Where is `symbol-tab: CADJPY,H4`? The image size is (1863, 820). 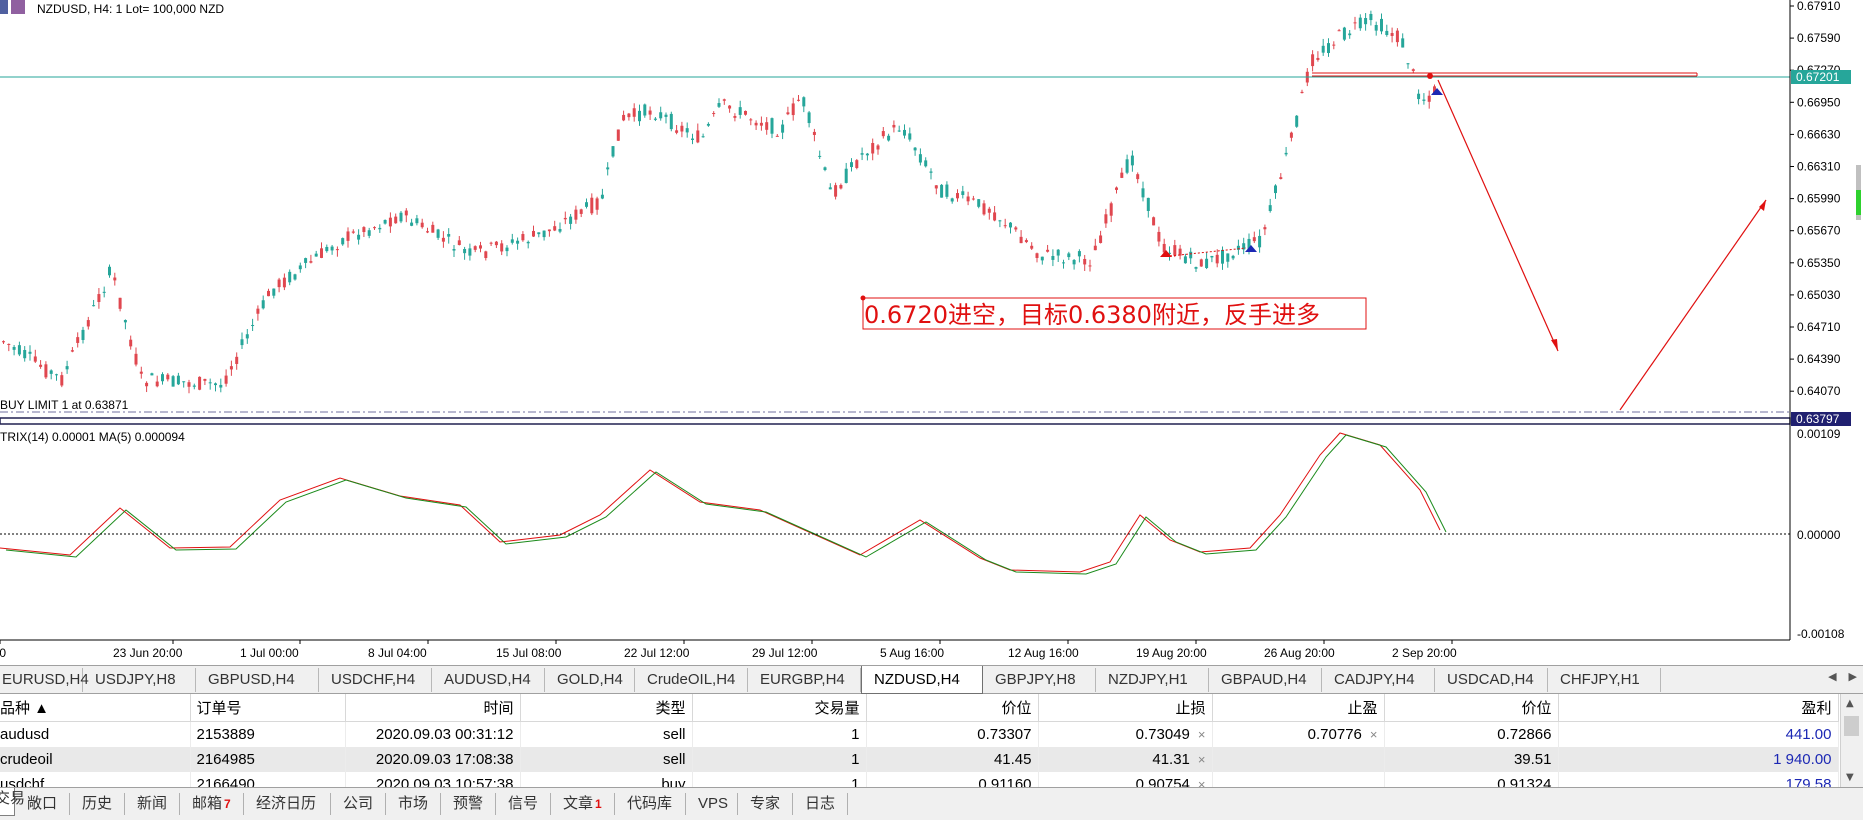 symbol-tab: CADJPY,H4 is located at coordinates (1378, 680).